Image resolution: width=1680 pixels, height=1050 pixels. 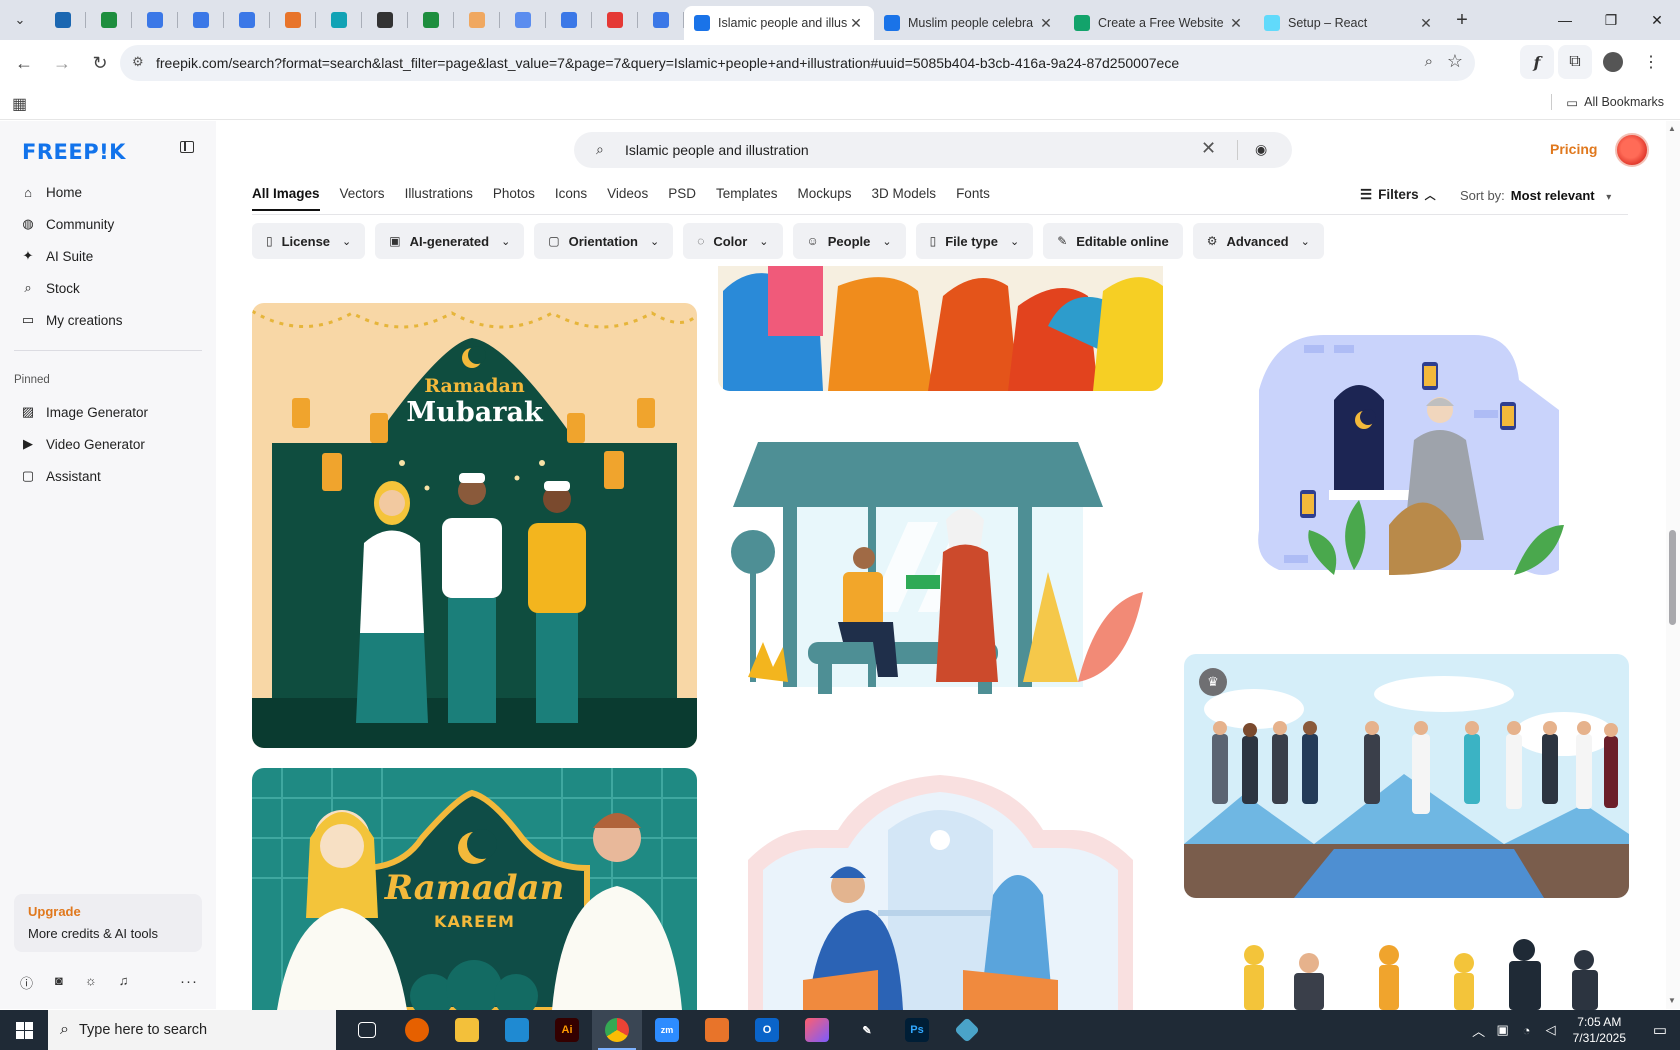 I want to click on tab-icons: Icons, so click(x=571, y=198).